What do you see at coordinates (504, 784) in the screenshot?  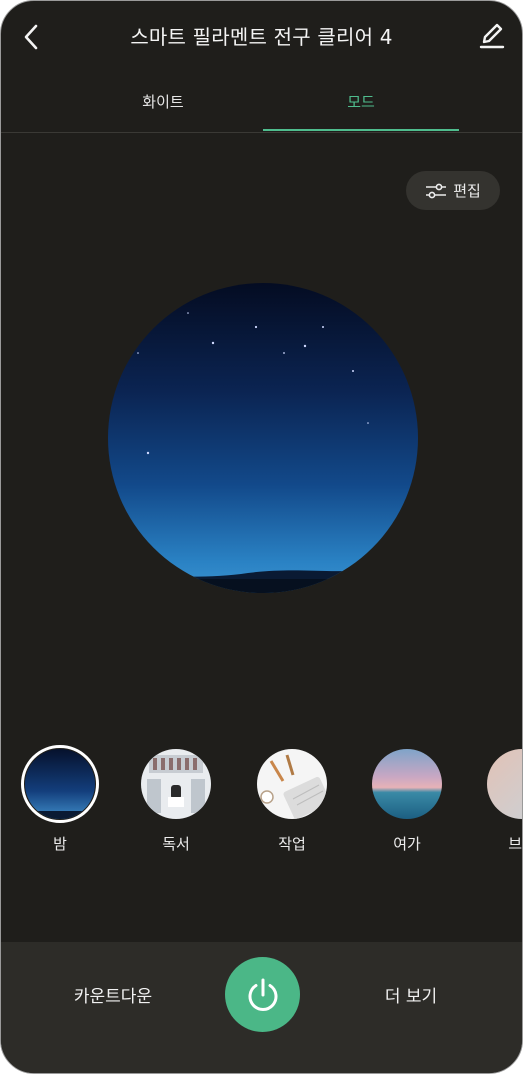 I see `scene-thumbnail-partial` at bounding box center [504, 784].